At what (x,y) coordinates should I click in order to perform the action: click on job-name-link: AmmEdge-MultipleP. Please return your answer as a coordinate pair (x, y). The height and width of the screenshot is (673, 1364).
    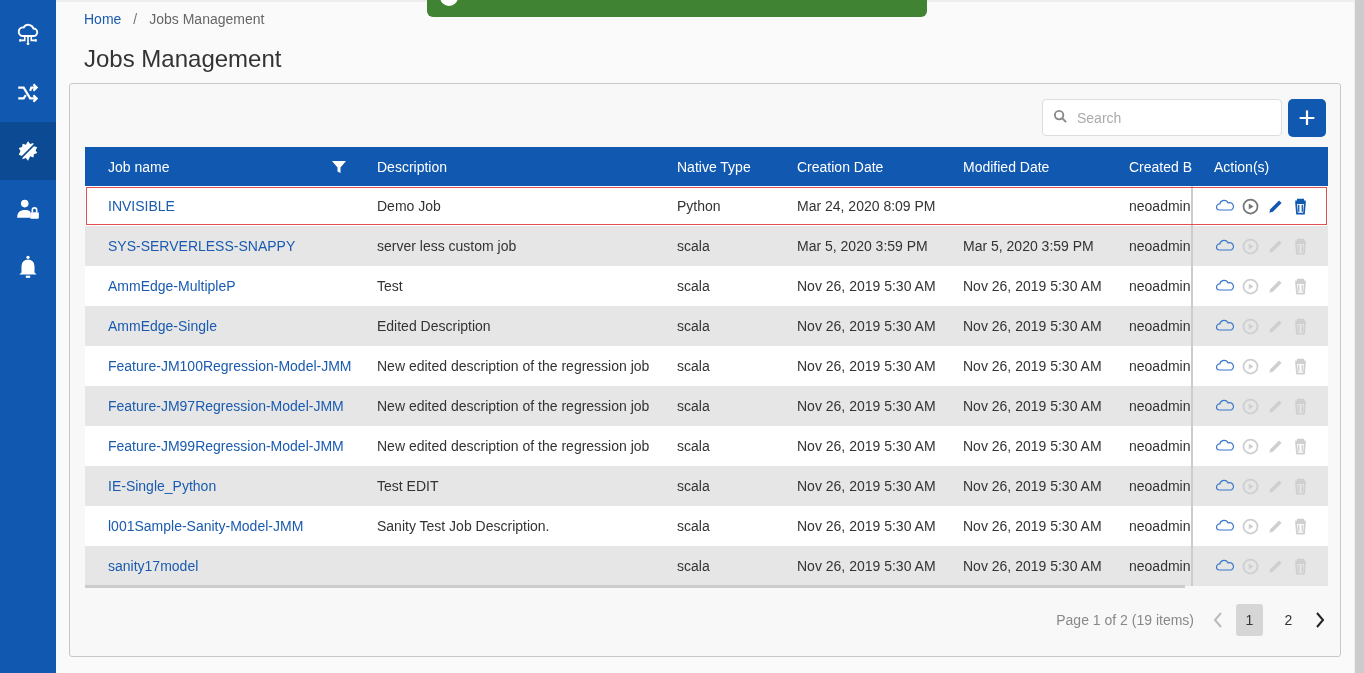
    Looking at the image, I should click on (172, 286).